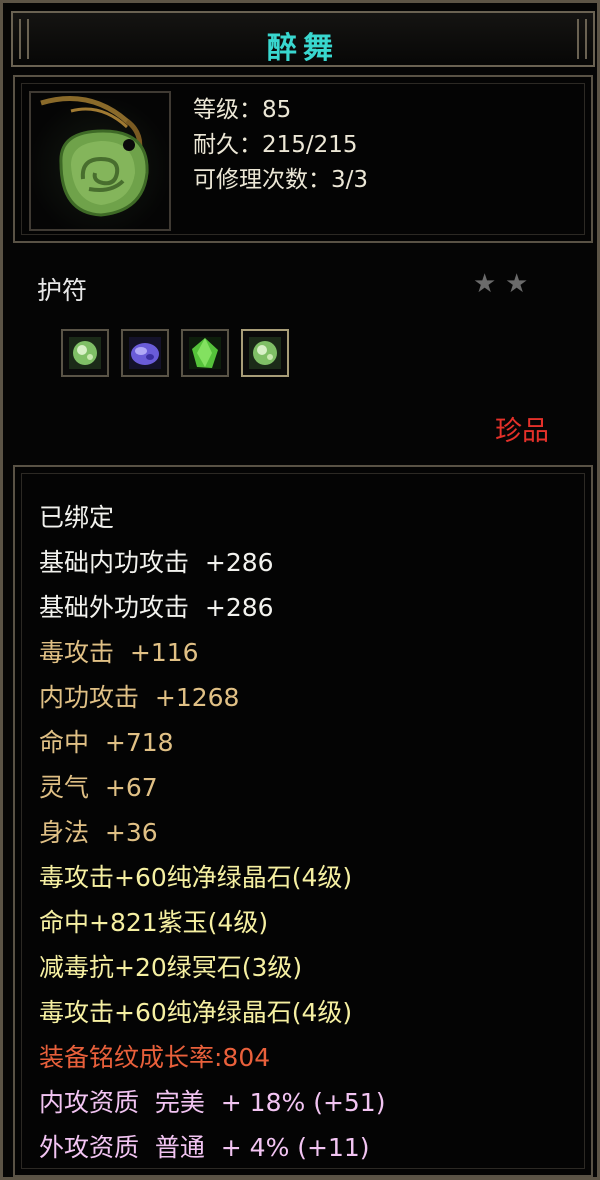 This screenshot has width=600, height=1180. What do you see at coordinates (175, 353) in the screenshot?
I see `gem-sockets` at bounding box center [175, 353].